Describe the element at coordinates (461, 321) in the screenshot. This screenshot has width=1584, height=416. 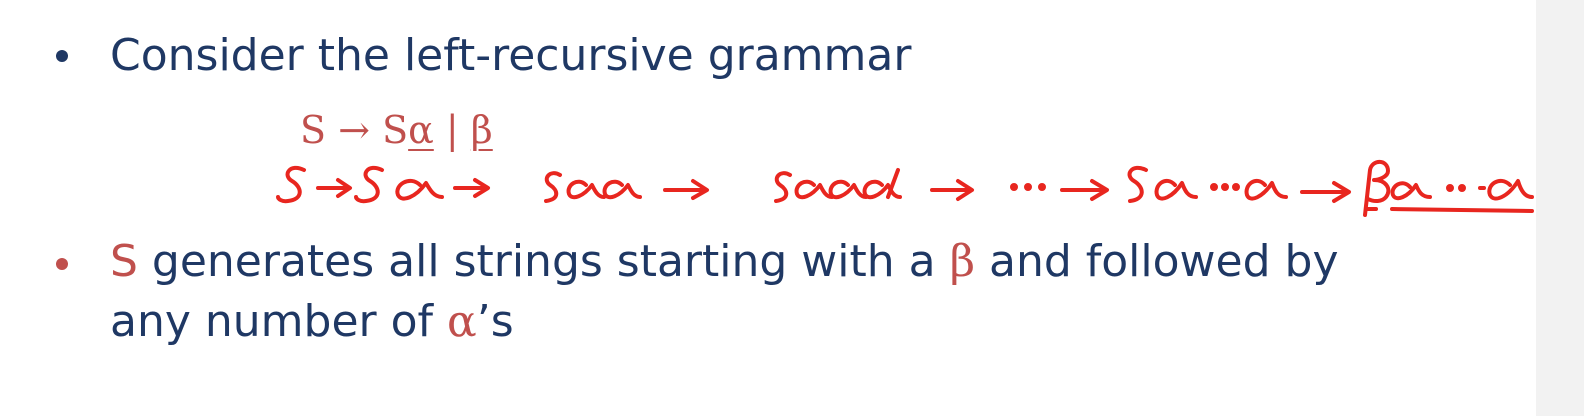
I see `bullet-2-alpha: α` at that location.